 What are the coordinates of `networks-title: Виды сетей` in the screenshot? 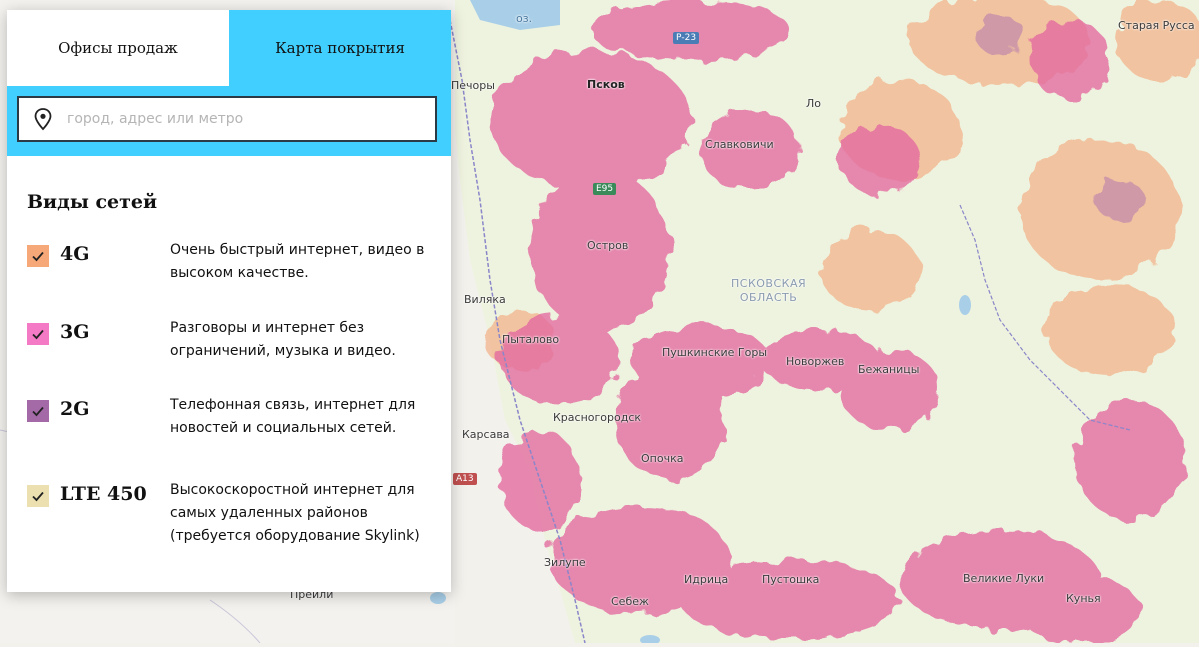 It's located at (92, 202).